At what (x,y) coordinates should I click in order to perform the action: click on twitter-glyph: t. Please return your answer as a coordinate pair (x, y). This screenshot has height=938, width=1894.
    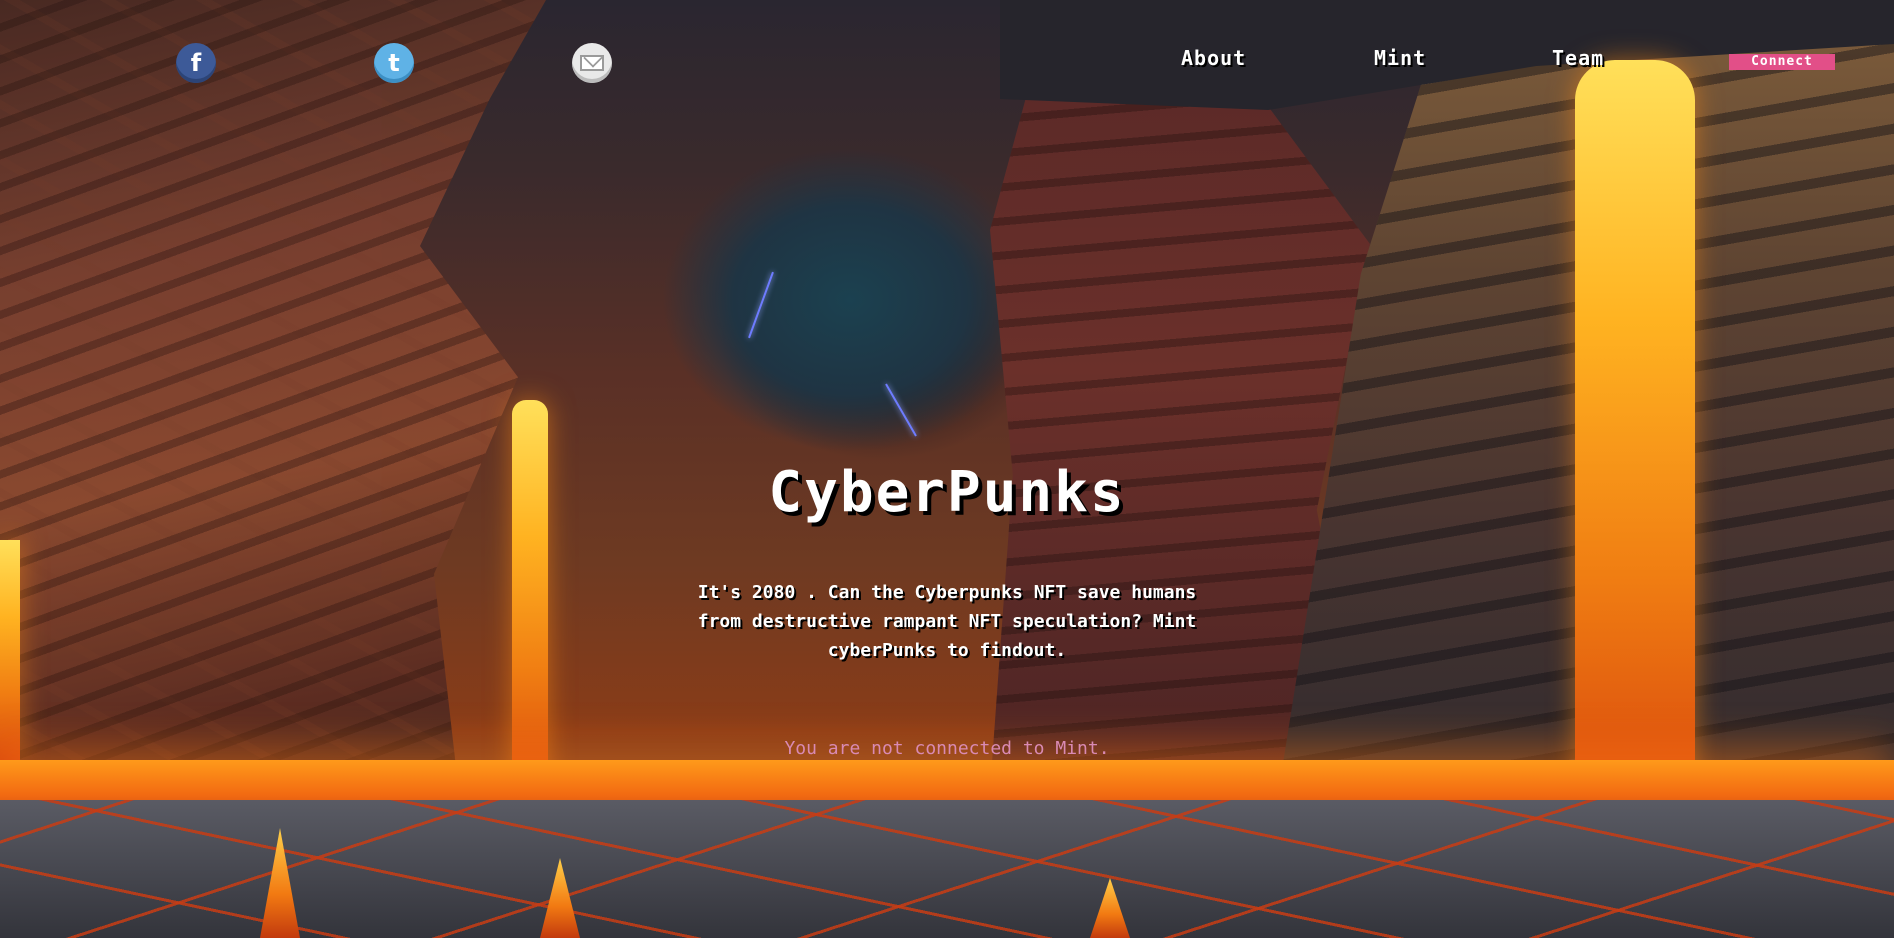
    Looking at the image, I should click on (394, 63).